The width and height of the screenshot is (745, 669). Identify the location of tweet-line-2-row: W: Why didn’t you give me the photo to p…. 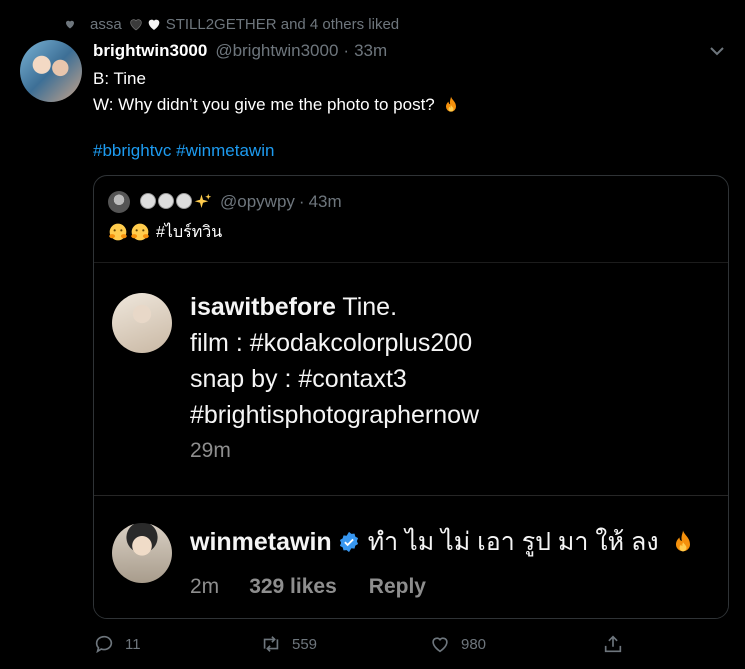
(277, 105).